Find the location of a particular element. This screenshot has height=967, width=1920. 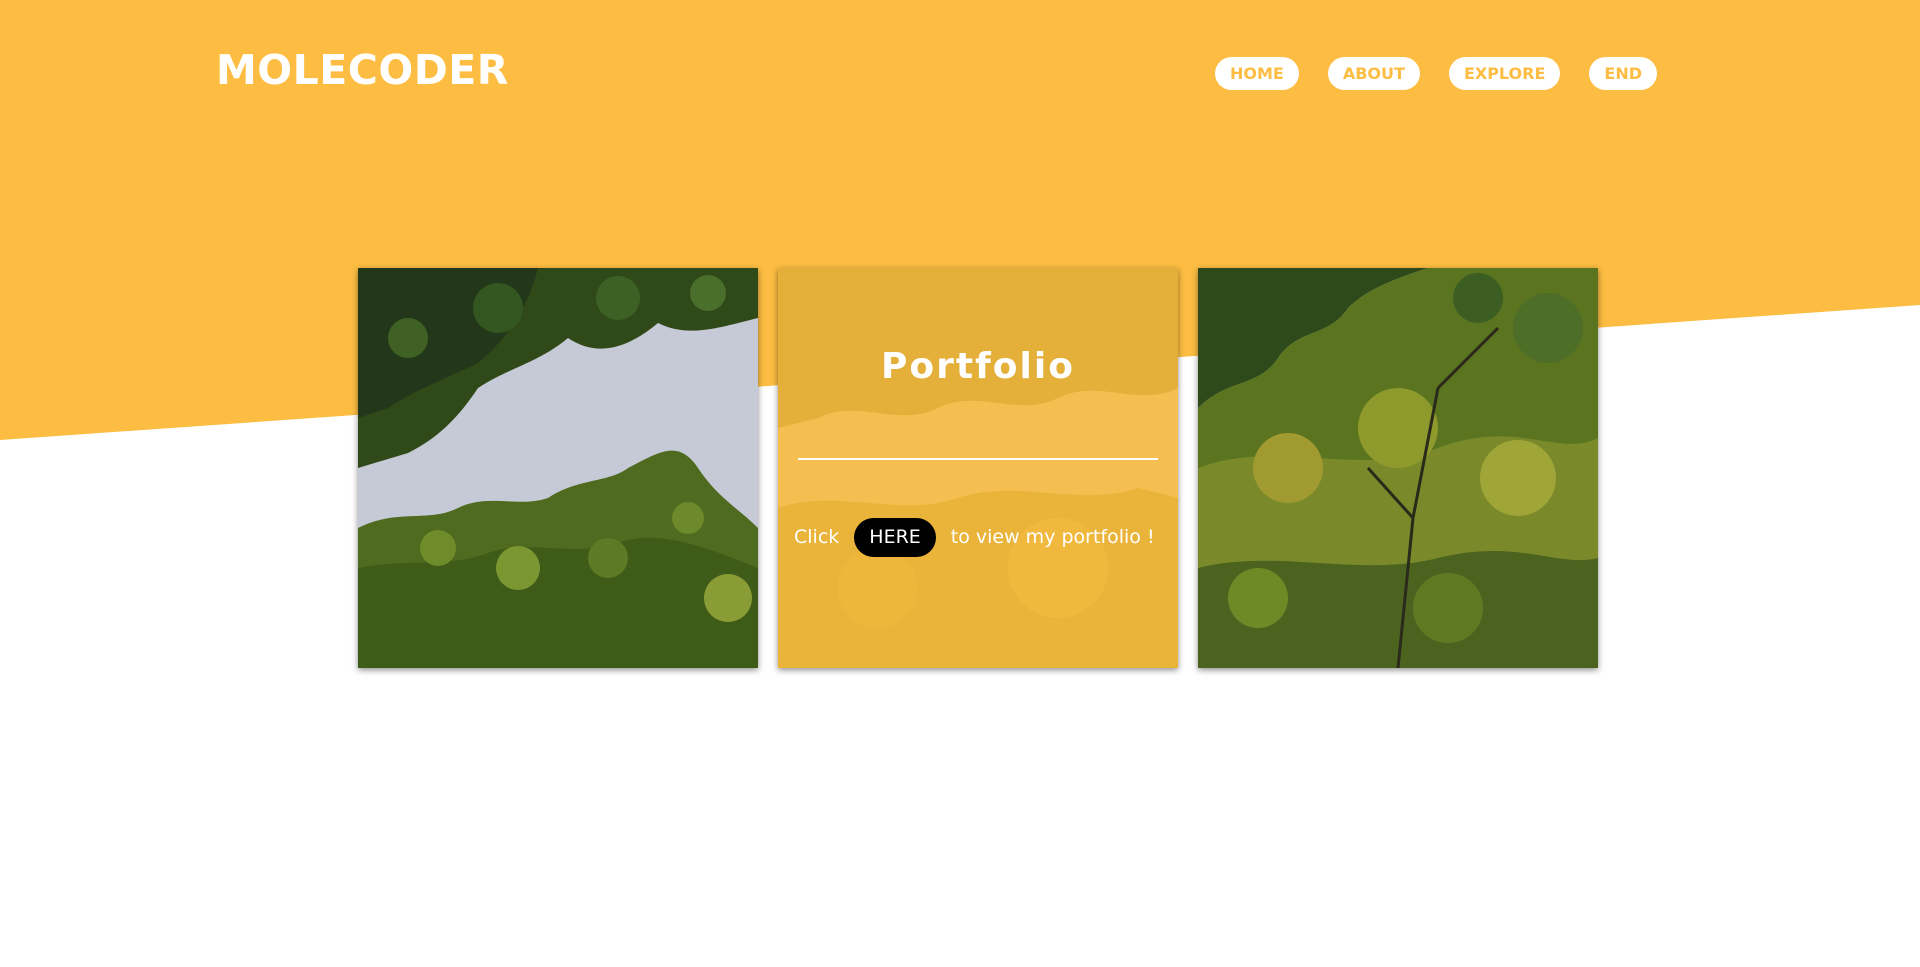

nav-end-button: END is located at coordinates (1623, 73).